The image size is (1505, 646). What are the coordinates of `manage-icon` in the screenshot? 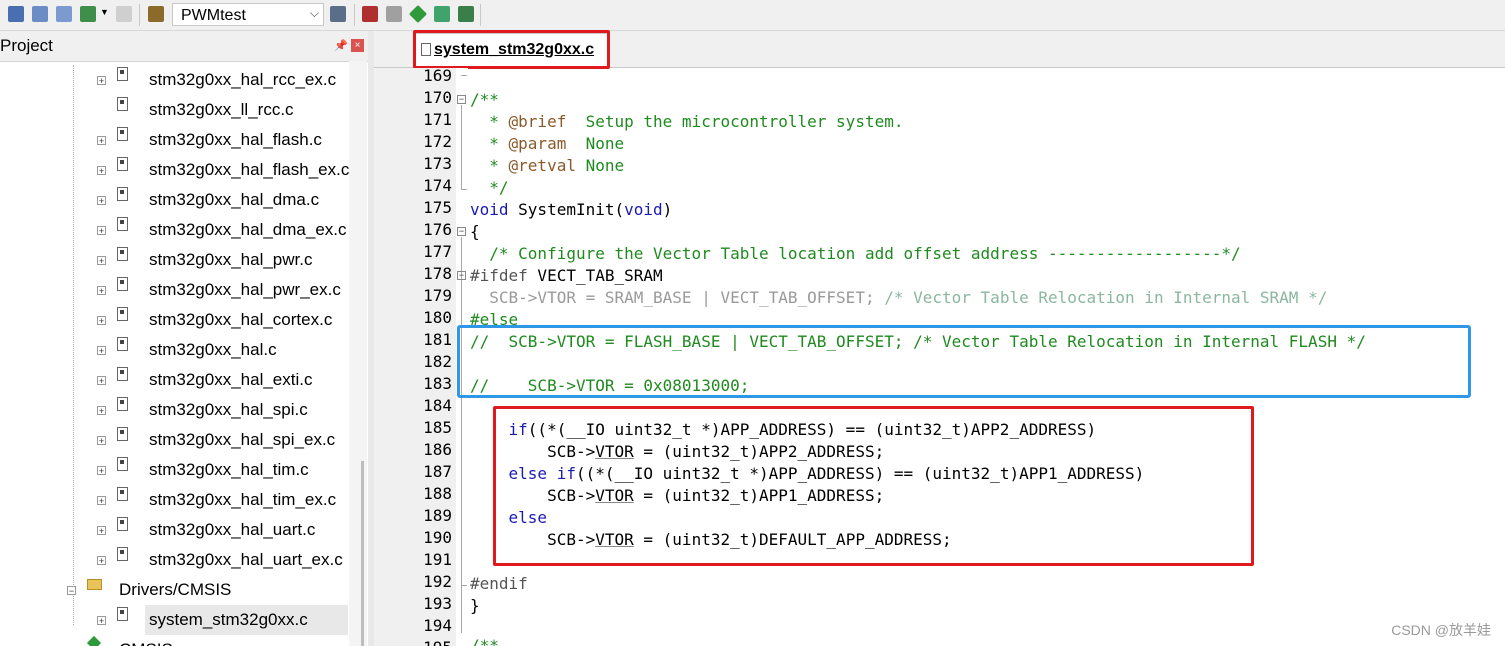 It's located at (370, 14).